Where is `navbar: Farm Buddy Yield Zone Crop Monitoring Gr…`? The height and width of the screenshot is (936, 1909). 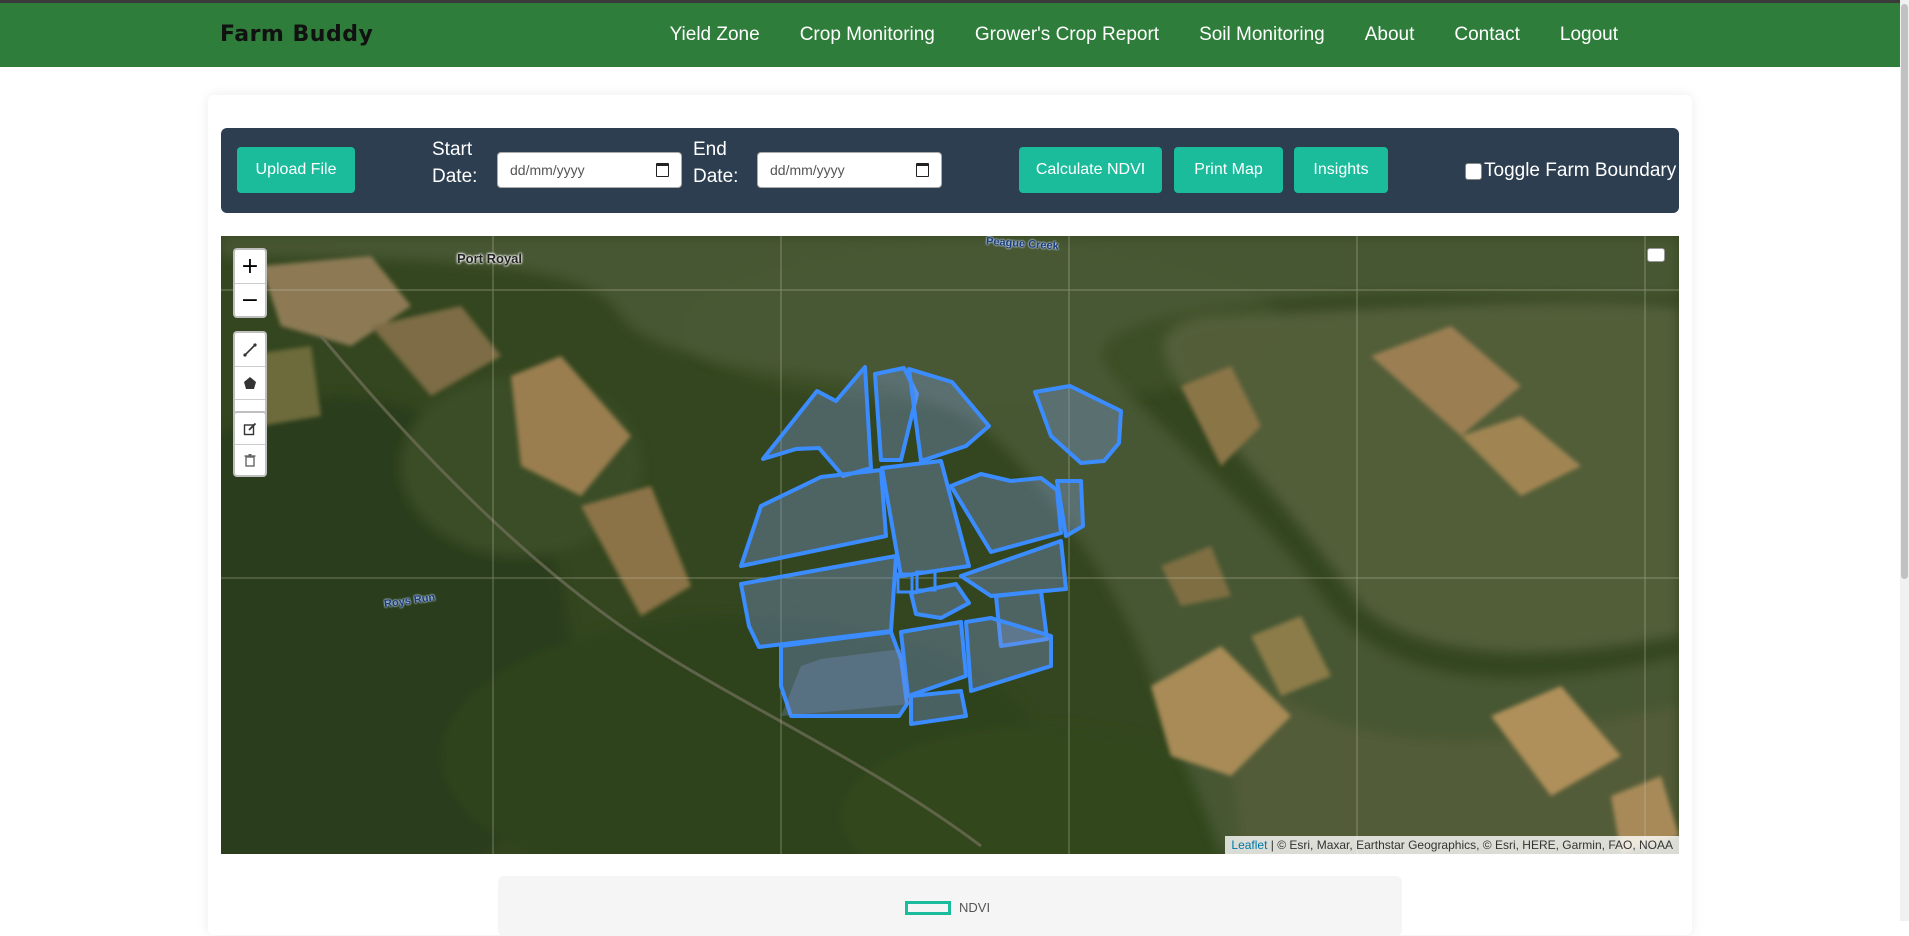
navbar: Farm Buddy Yield Zone Crop Monitoring Gr… is located at coordinates (950, 35).